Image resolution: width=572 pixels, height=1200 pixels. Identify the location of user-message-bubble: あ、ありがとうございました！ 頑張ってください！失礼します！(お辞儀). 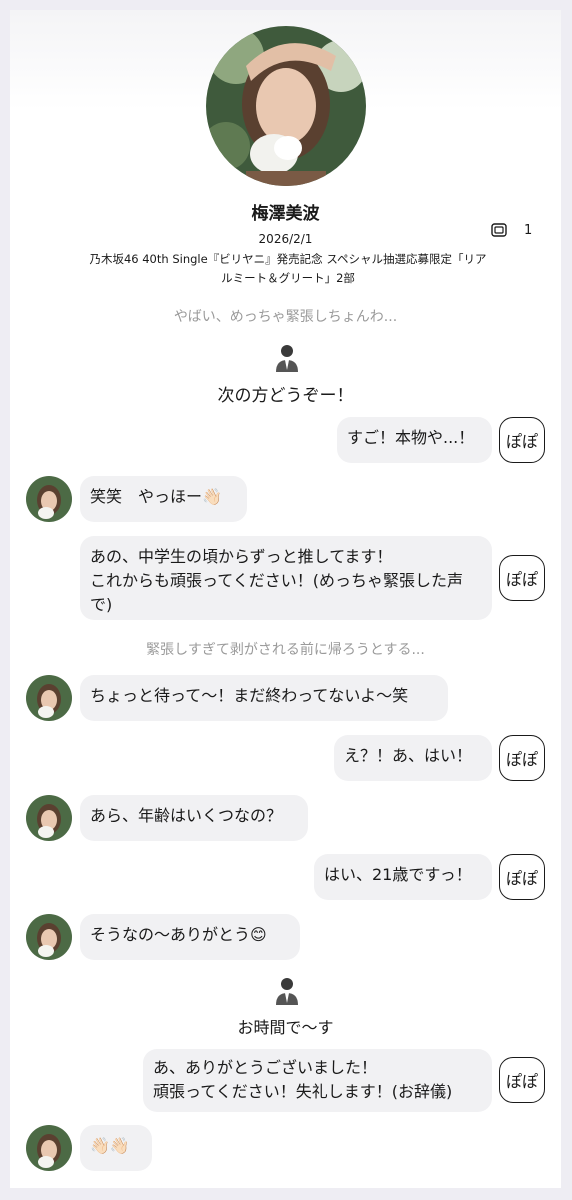
(317, 1080).